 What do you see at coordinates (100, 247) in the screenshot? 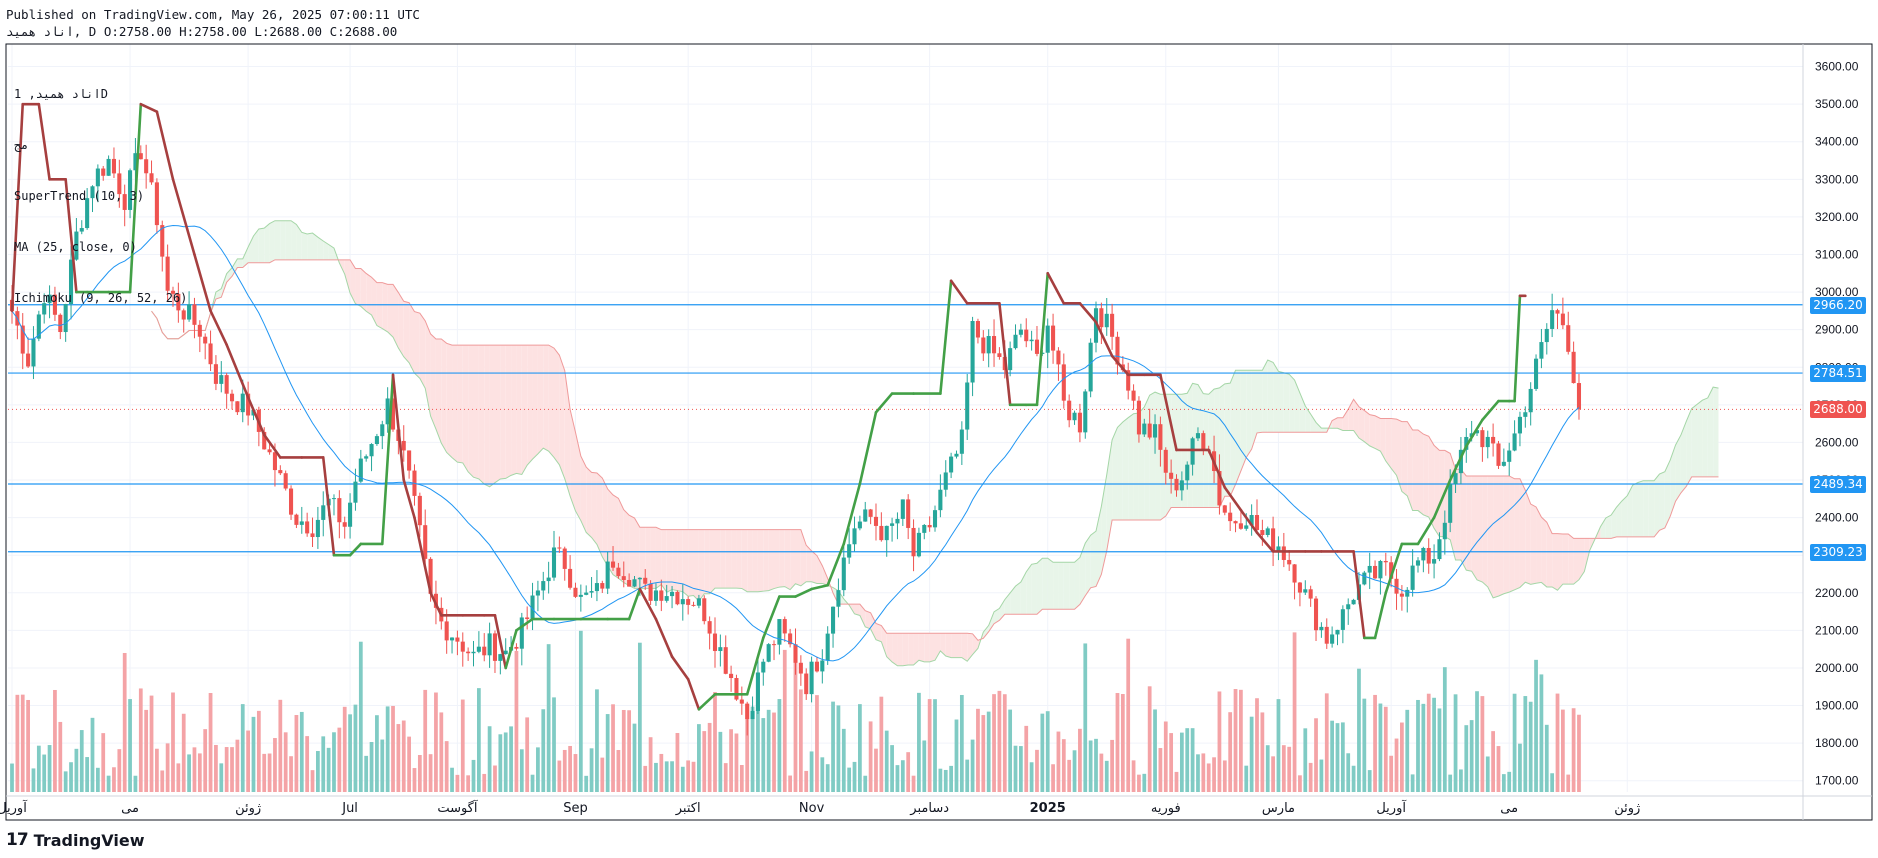
I see `ma-legend: MA (25, close, 0)` at bounding box center [100, 247].